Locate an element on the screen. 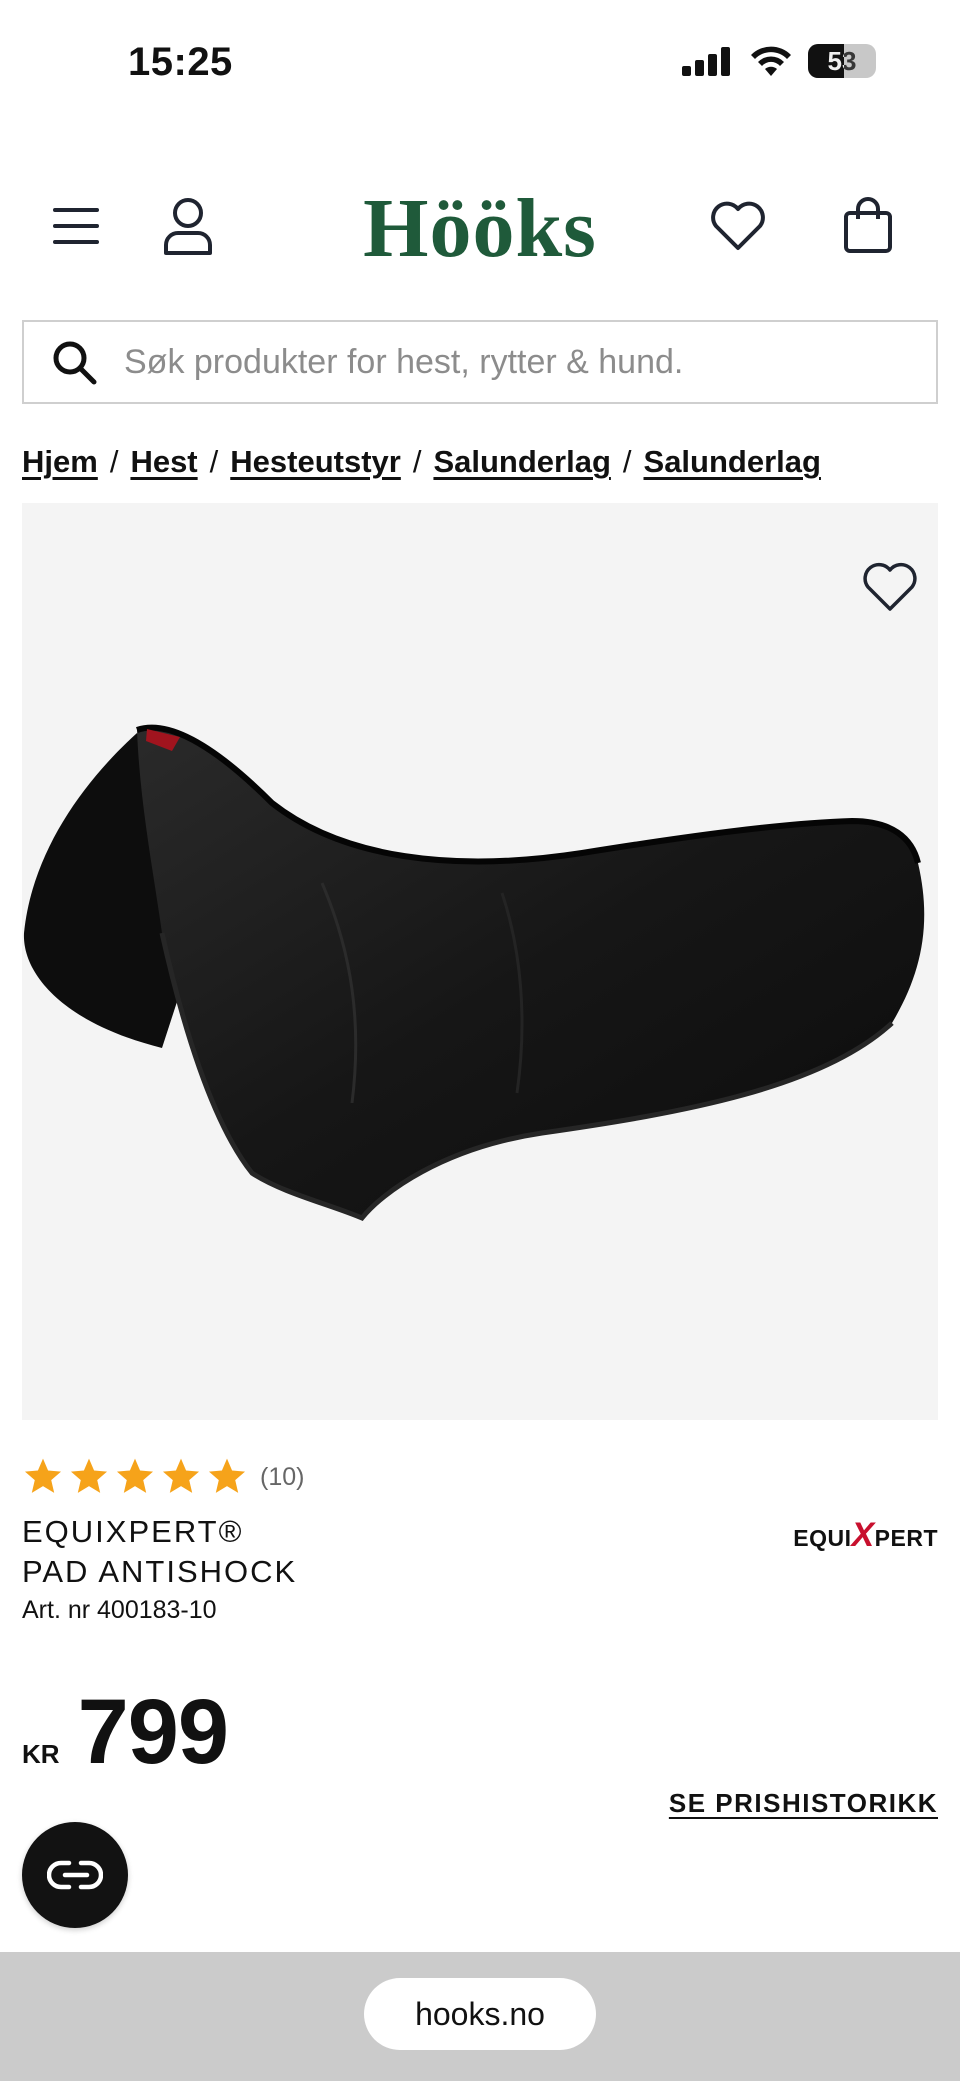  product-name: PAD ANTISHOCK is located at coordinates (160, 1571).